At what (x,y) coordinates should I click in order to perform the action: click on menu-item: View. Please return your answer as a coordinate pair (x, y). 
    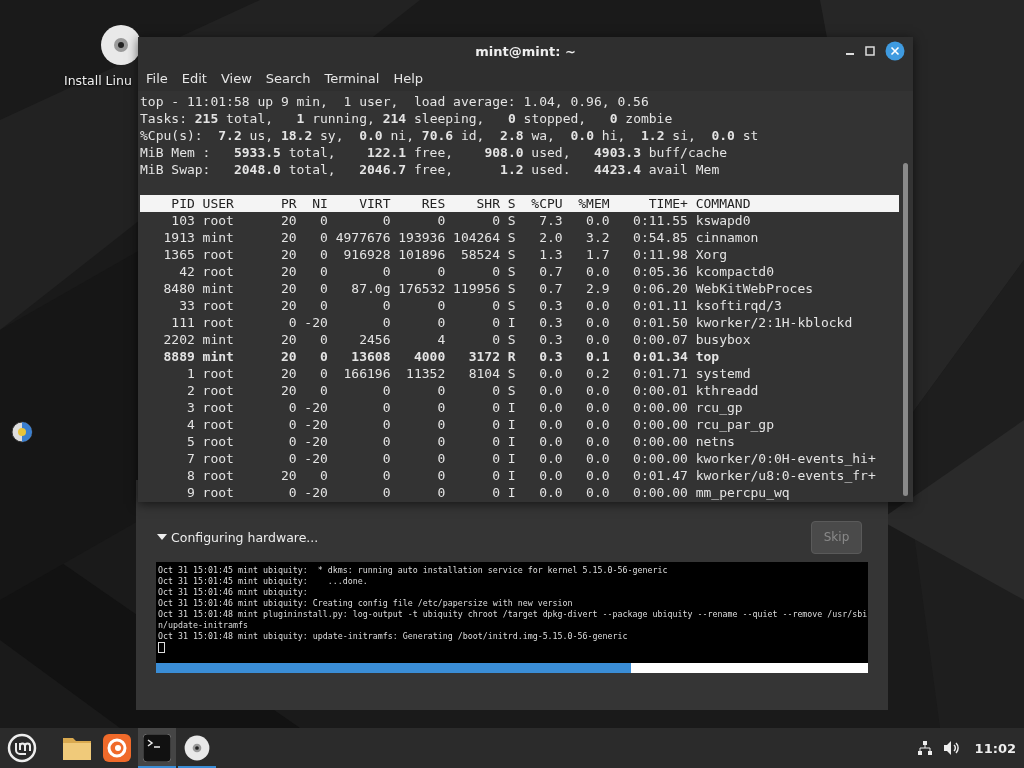
    Looking at the image, I should click on (236, 78).